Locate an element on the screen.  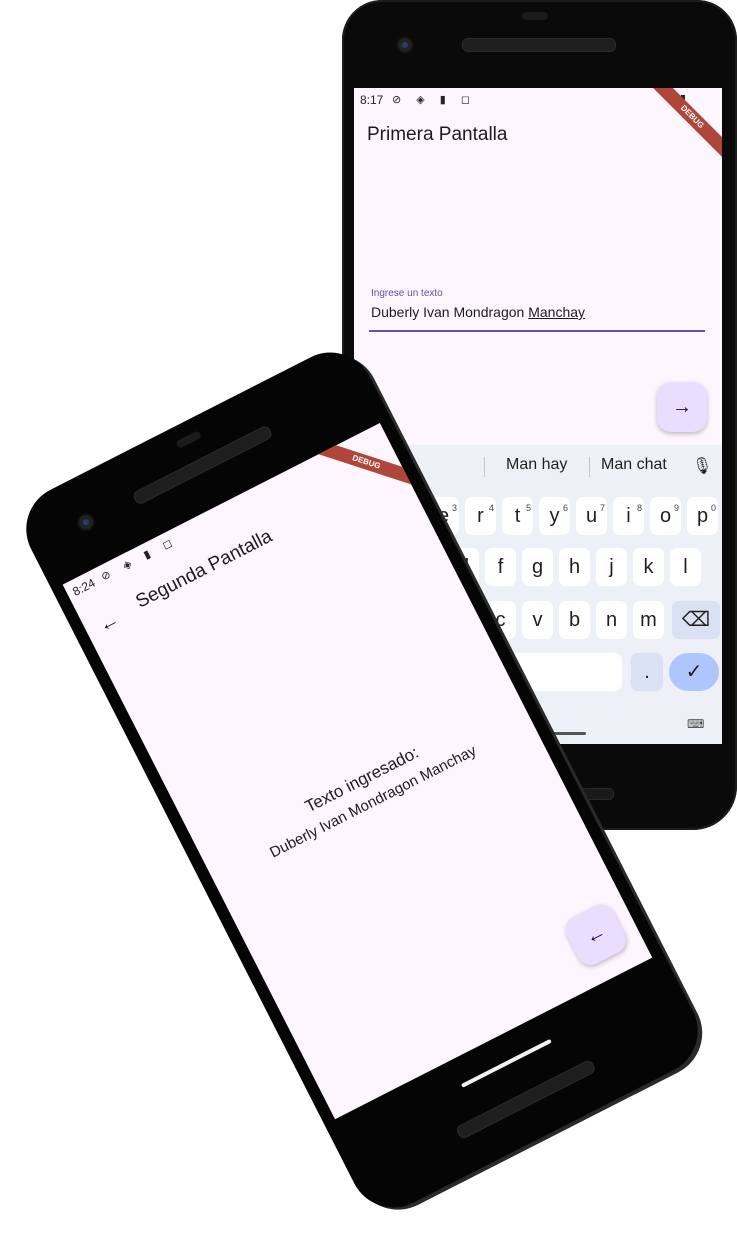
received-text-label: Texto ingresado: is located at coordinates (361, 779).